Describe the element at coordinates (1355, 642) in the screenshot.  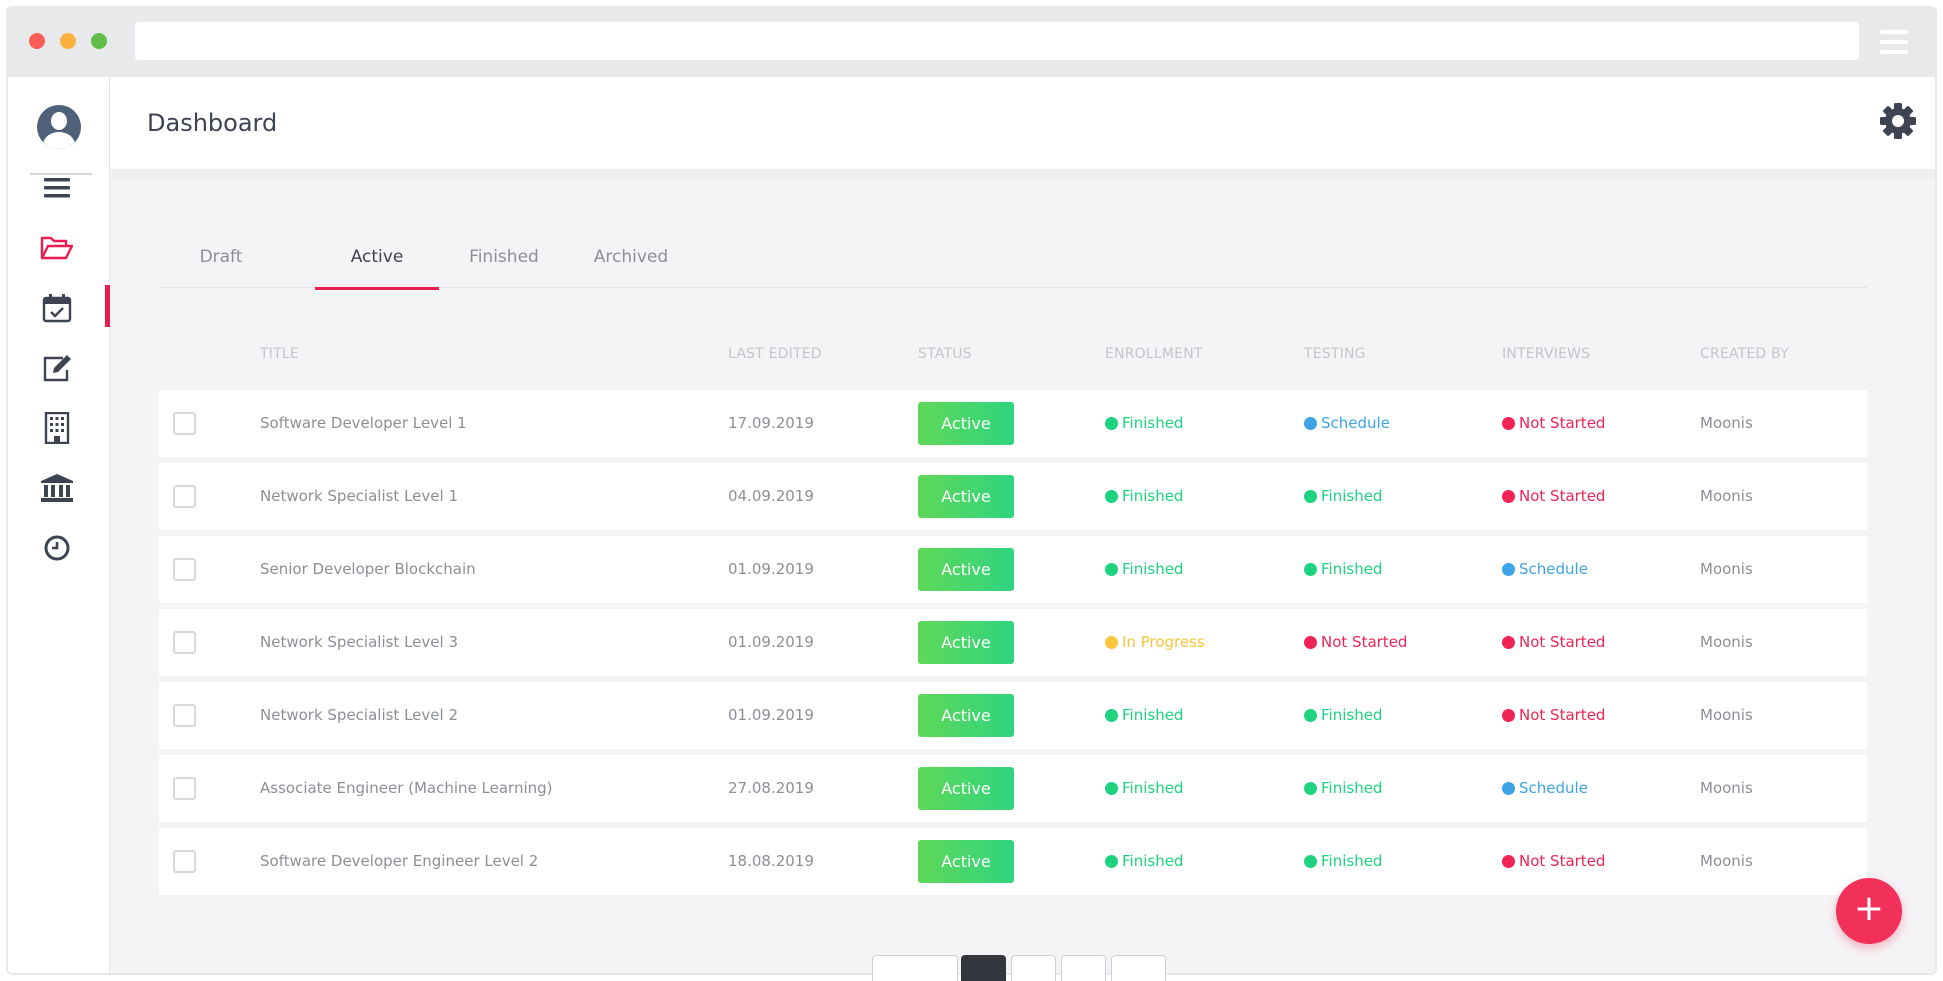
I see `testing-status: Not Started` at that location.